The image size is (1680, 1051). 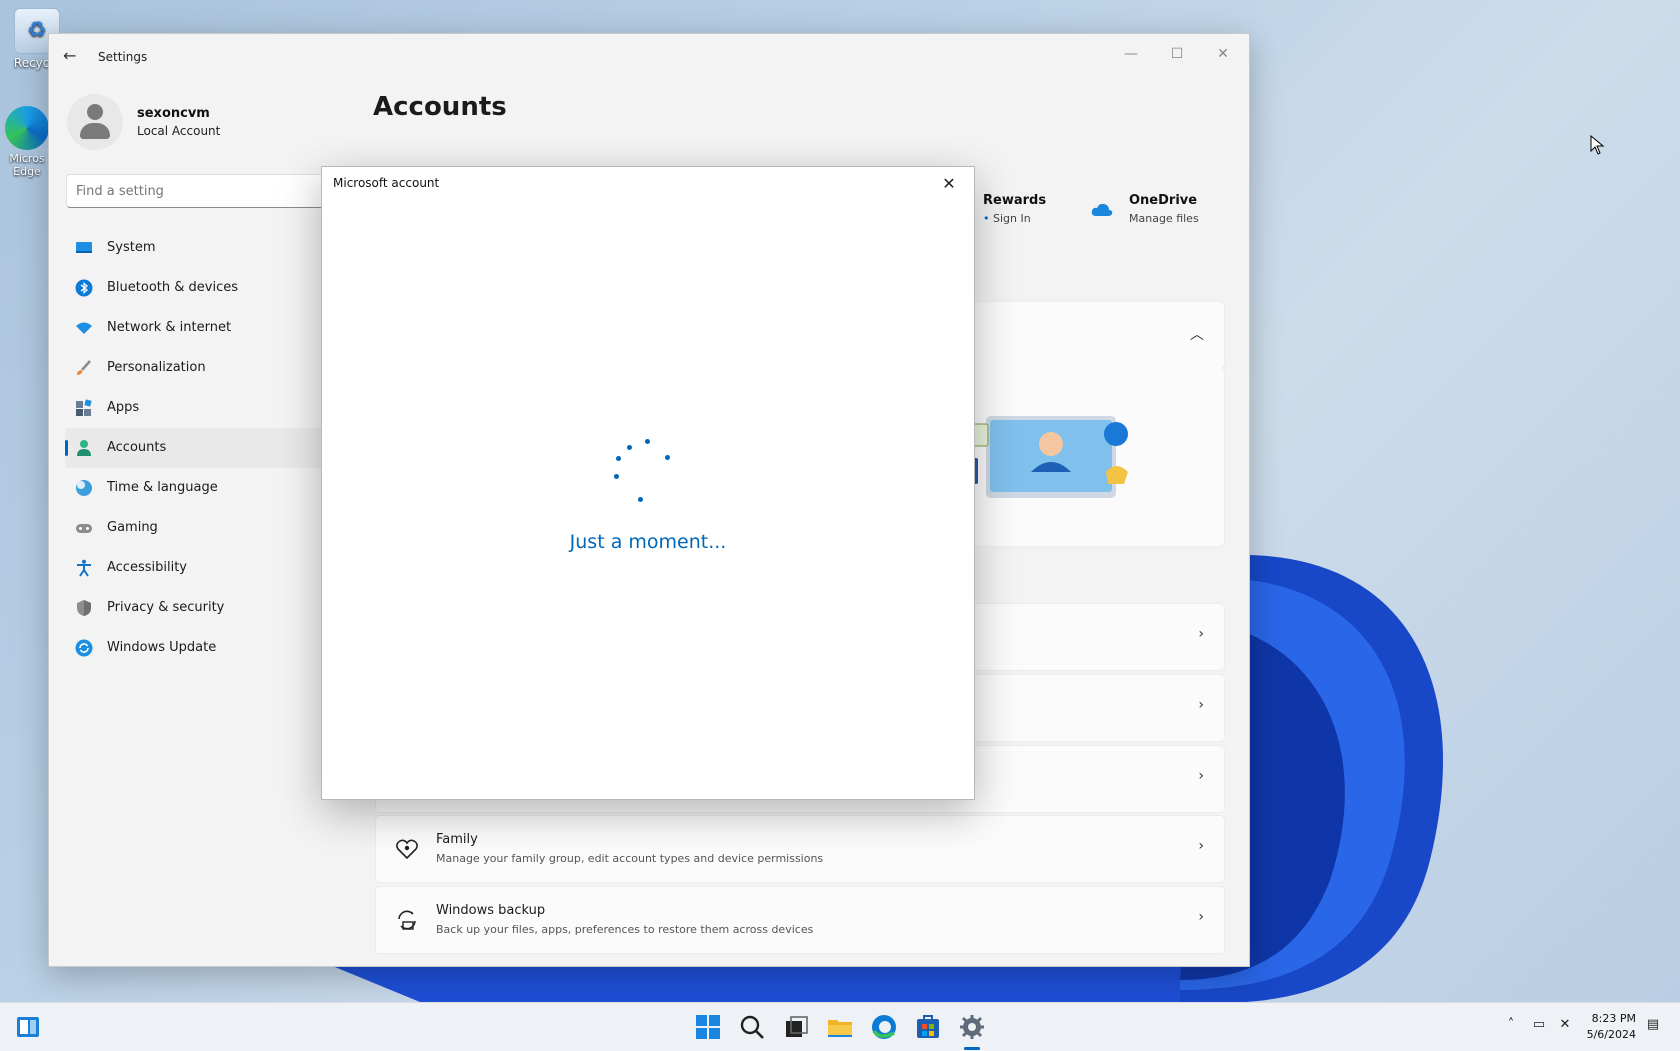 I want to click on sidebar-item-time-language: Time & language, so click(x=200, y=488).